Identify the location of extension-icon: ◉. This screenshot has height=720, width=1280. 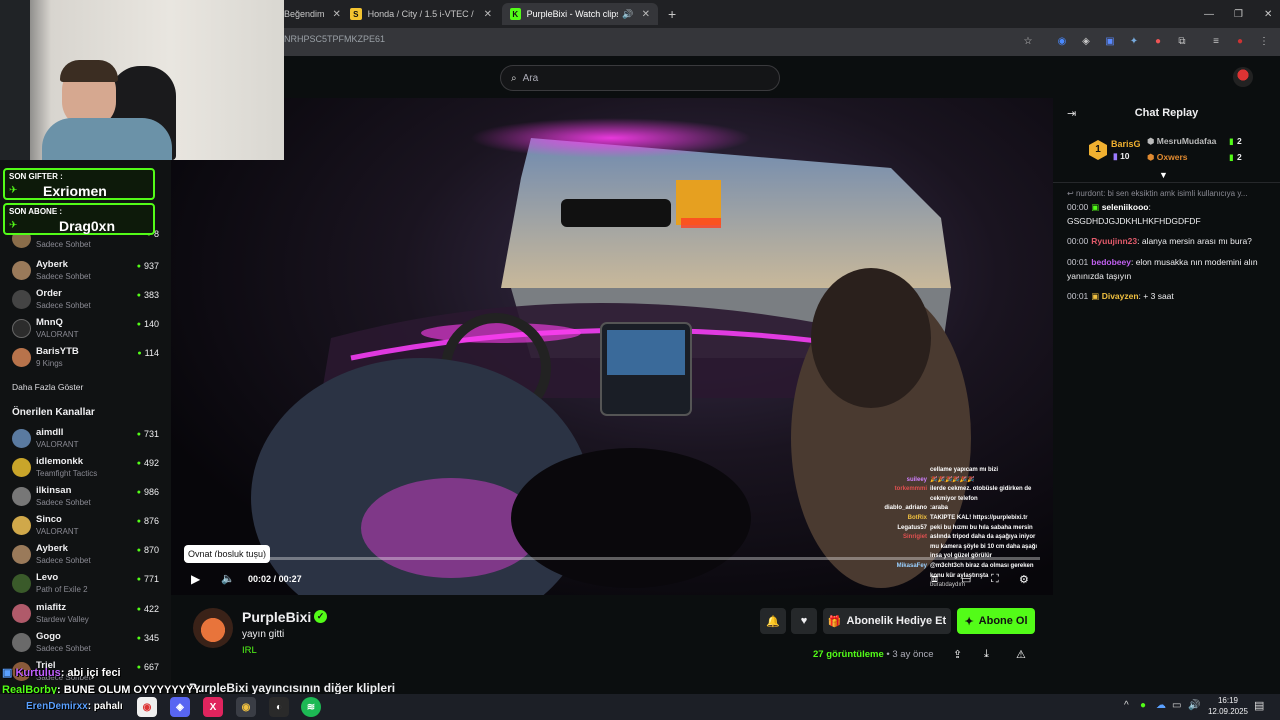
(1062, 42).